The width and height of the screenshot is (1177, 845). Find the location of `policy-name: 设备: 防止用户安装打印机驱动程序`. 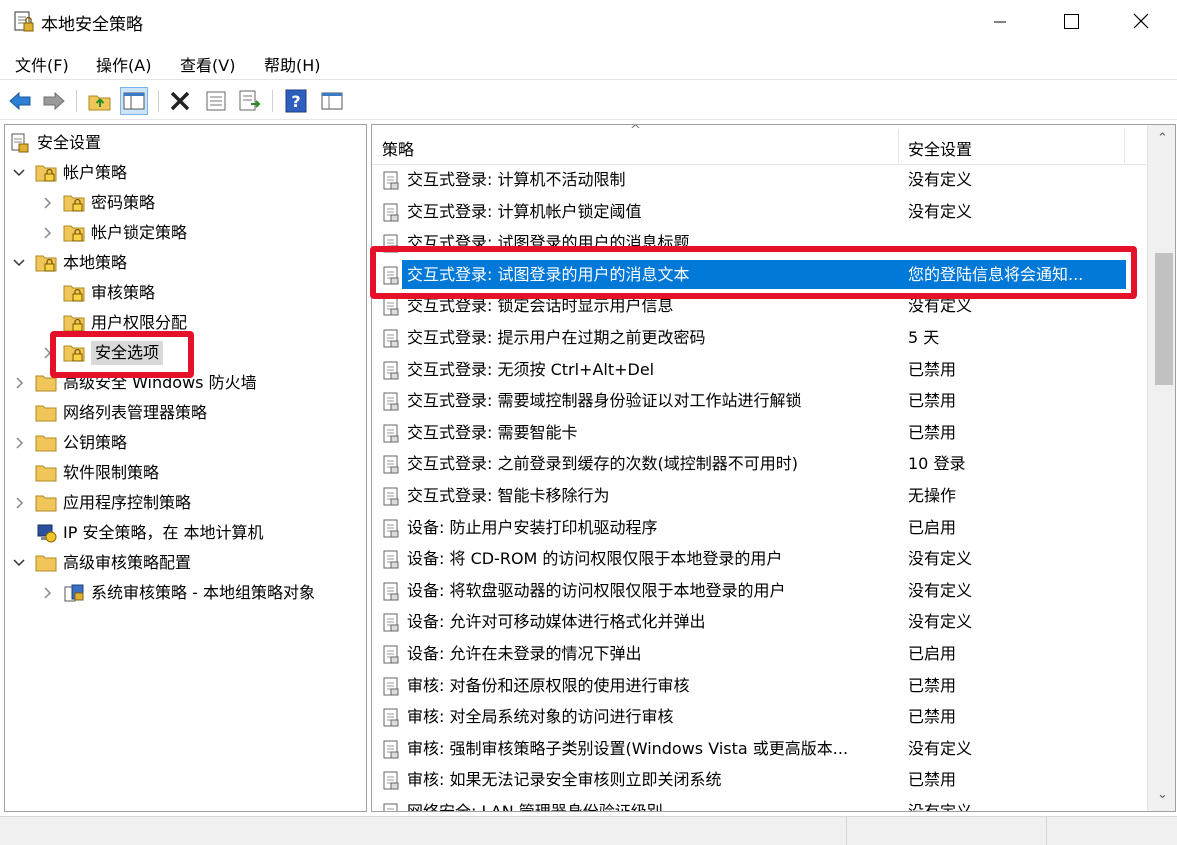

policy-name: 设备: 防止用户安装打印机驱动程序 is located at coordinates (532, 527).